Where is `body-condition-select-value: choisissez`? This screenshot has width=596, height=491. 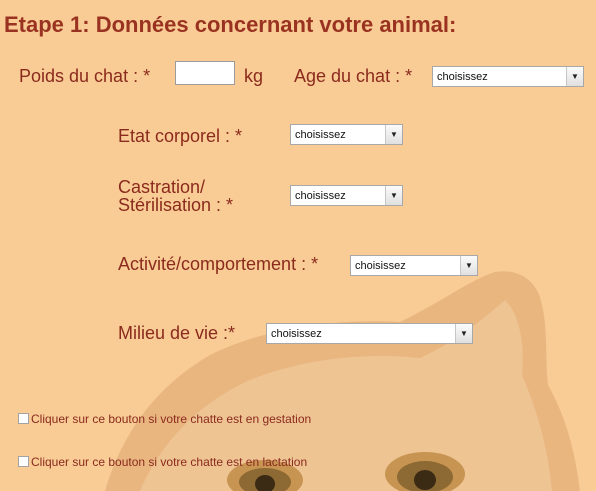 body-condition-select-value: choisissez is located at coordinates (320, 135).